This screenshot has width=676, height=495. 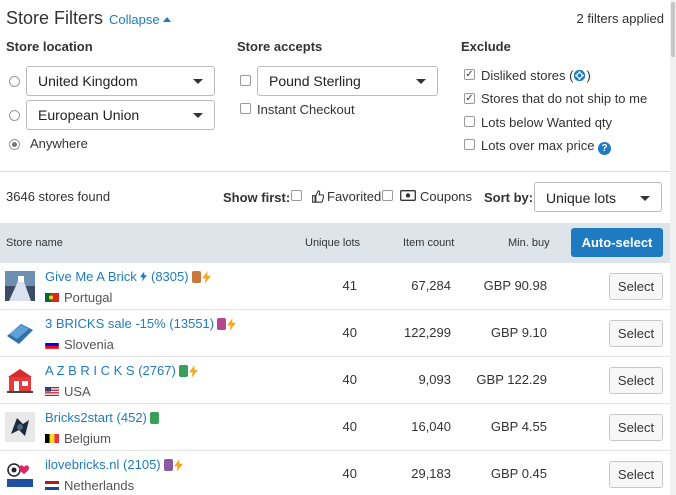 What do you see at coordinates (89, 115) in the screenshot?
I see `european-union-value: European Union` at bounding box center [89, 115].